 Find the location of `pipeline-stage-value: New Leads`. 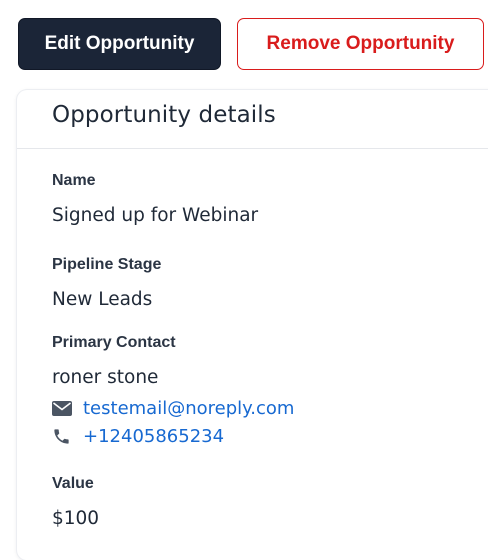

pipeline-stage-value: New Leads is located at coordinates (102, 299).